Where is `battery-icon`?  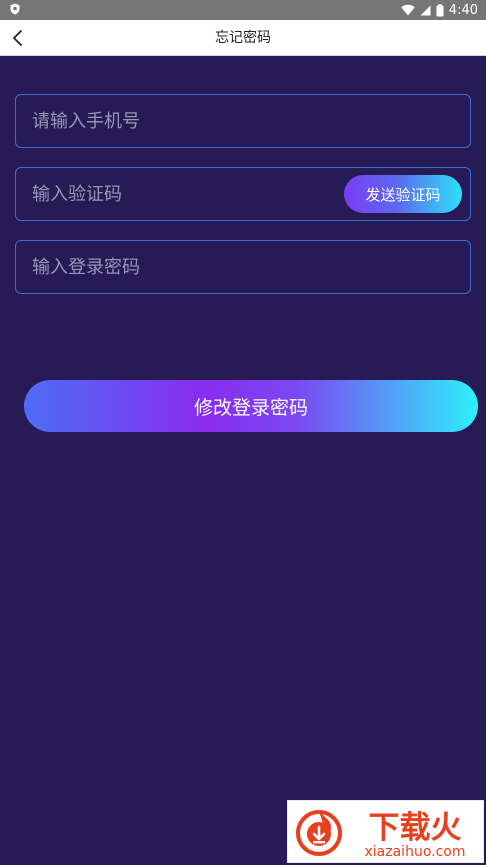 battery-icon is located at coordinates (440, 9).